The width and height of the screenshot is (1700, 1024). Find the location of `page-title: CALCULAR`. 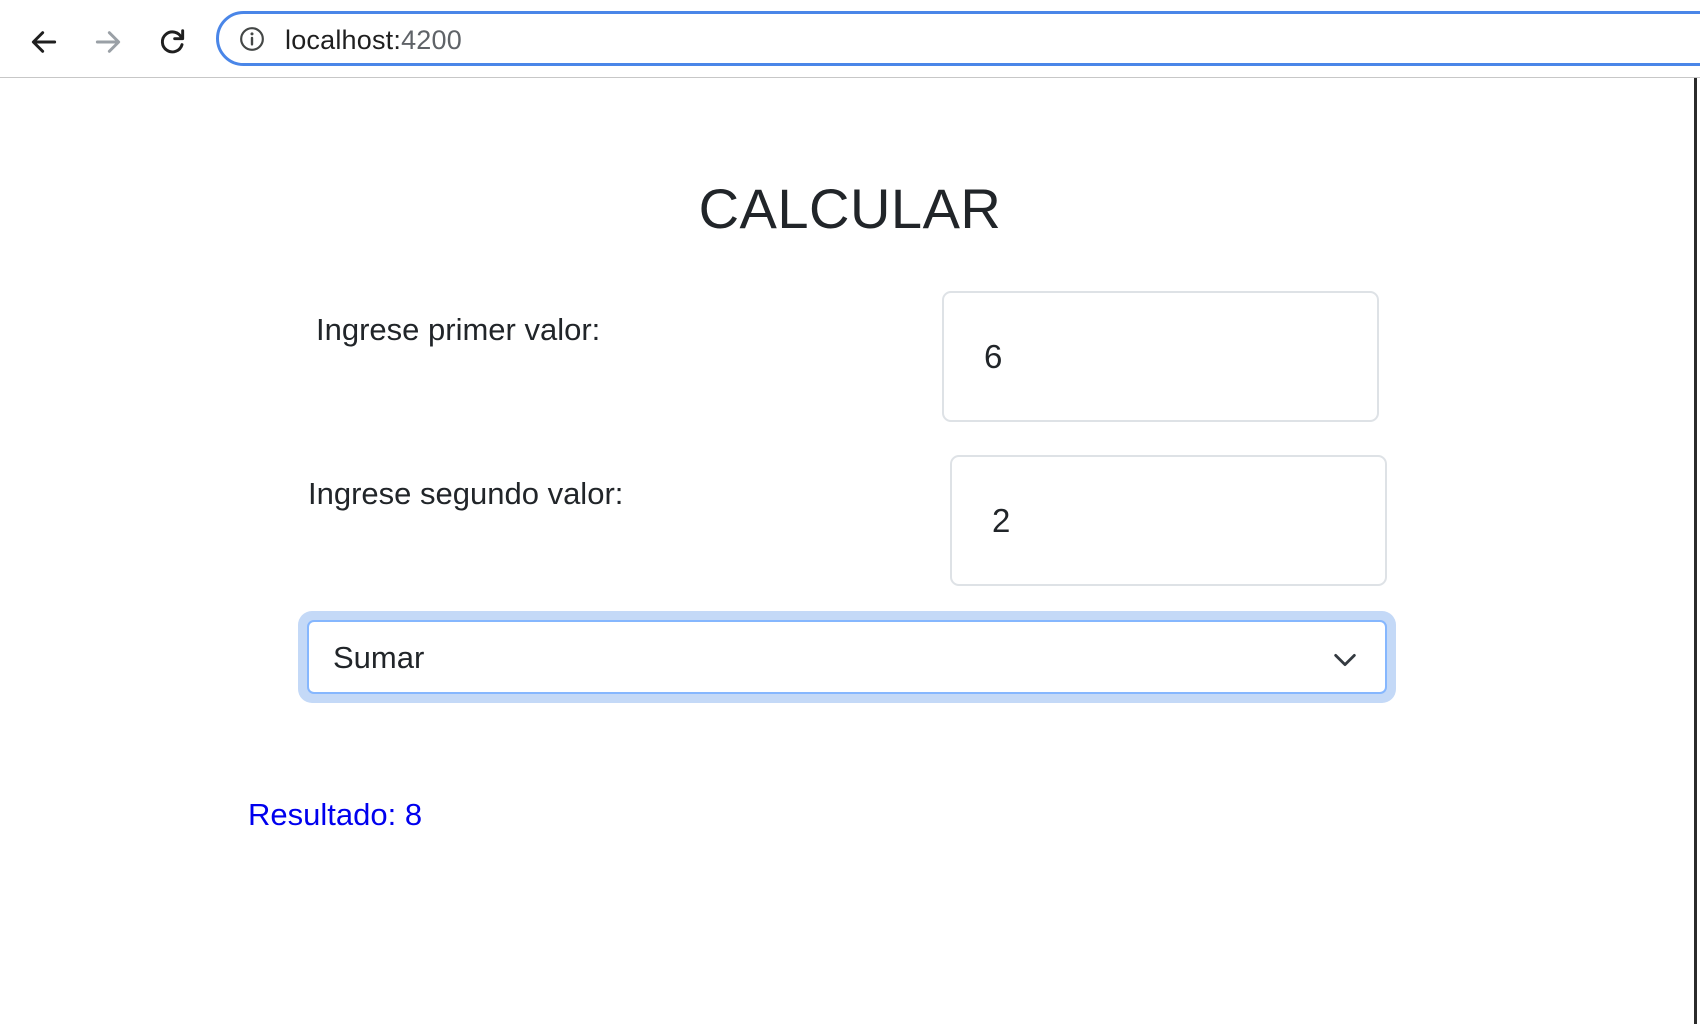

page-title: CALCULAR is located at coordinates (850, 209).